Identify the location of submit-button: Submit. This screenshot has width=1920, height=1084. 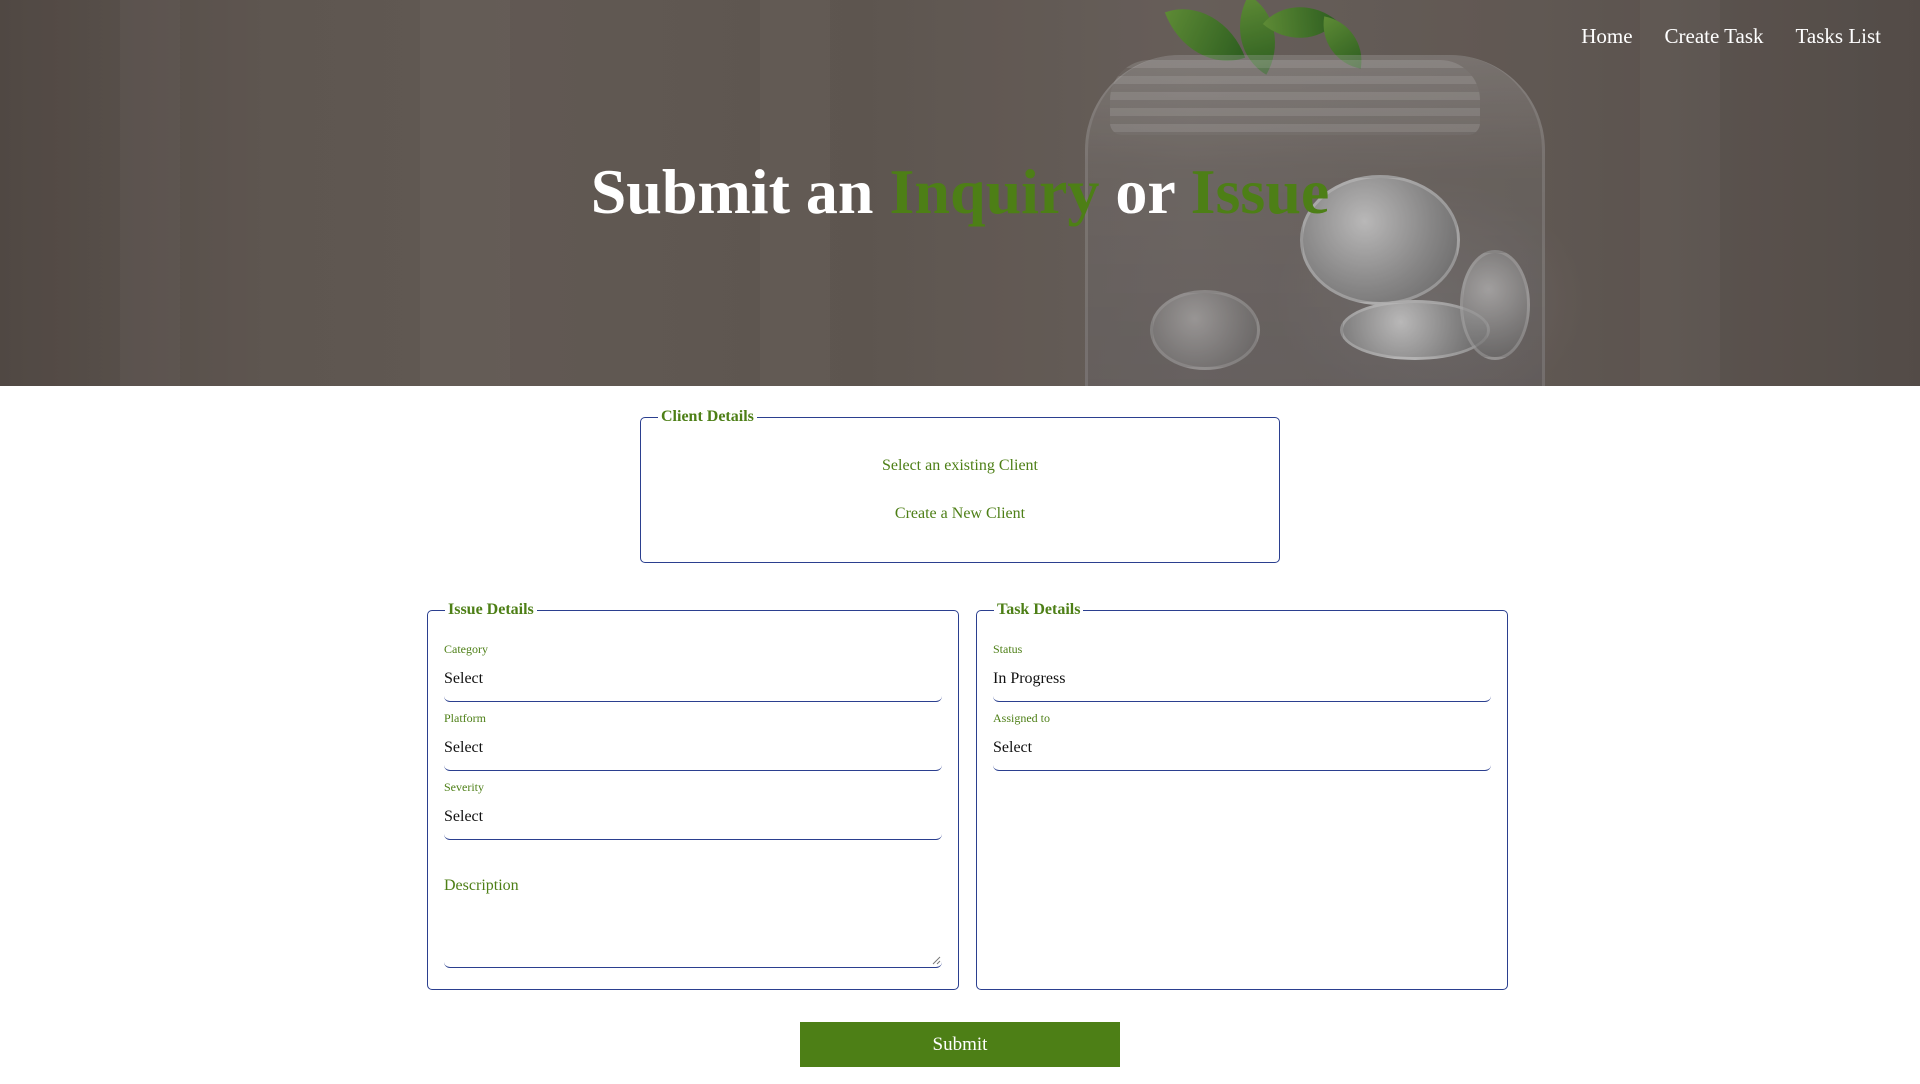
(960, 1044).